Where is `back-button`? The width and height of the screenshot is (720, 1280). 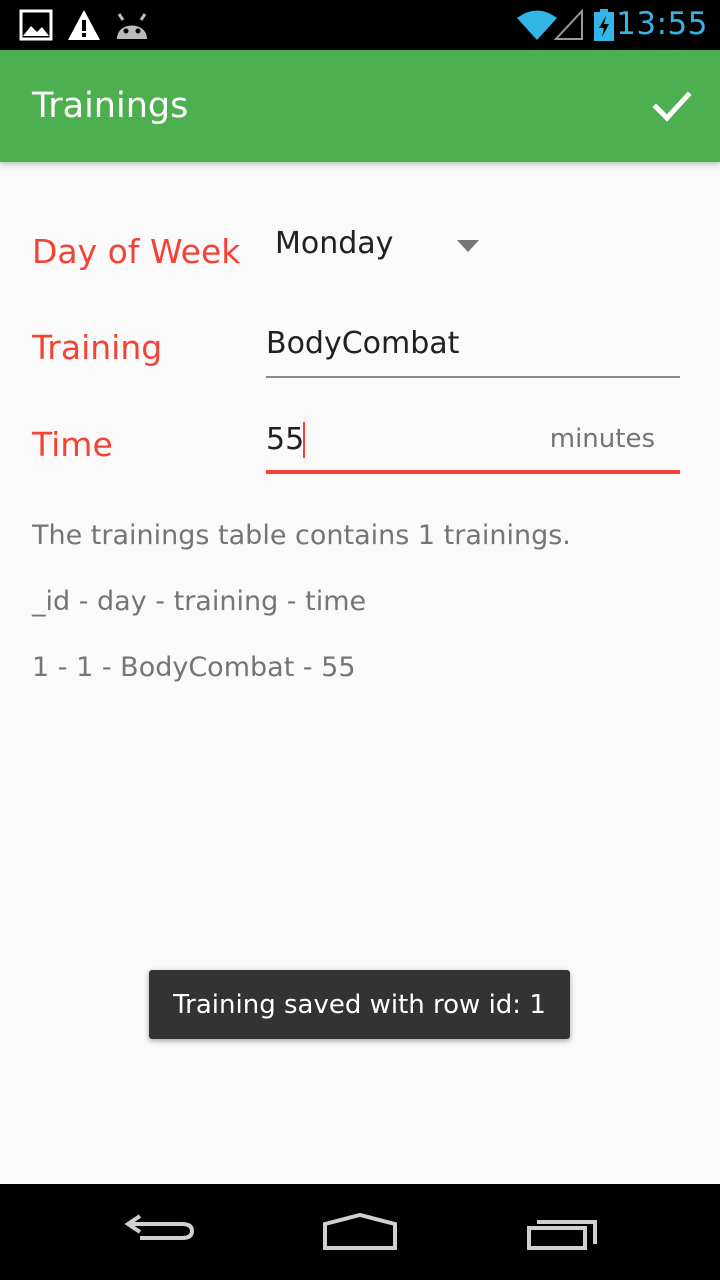
back-button is located at coordinates (160, 1232).